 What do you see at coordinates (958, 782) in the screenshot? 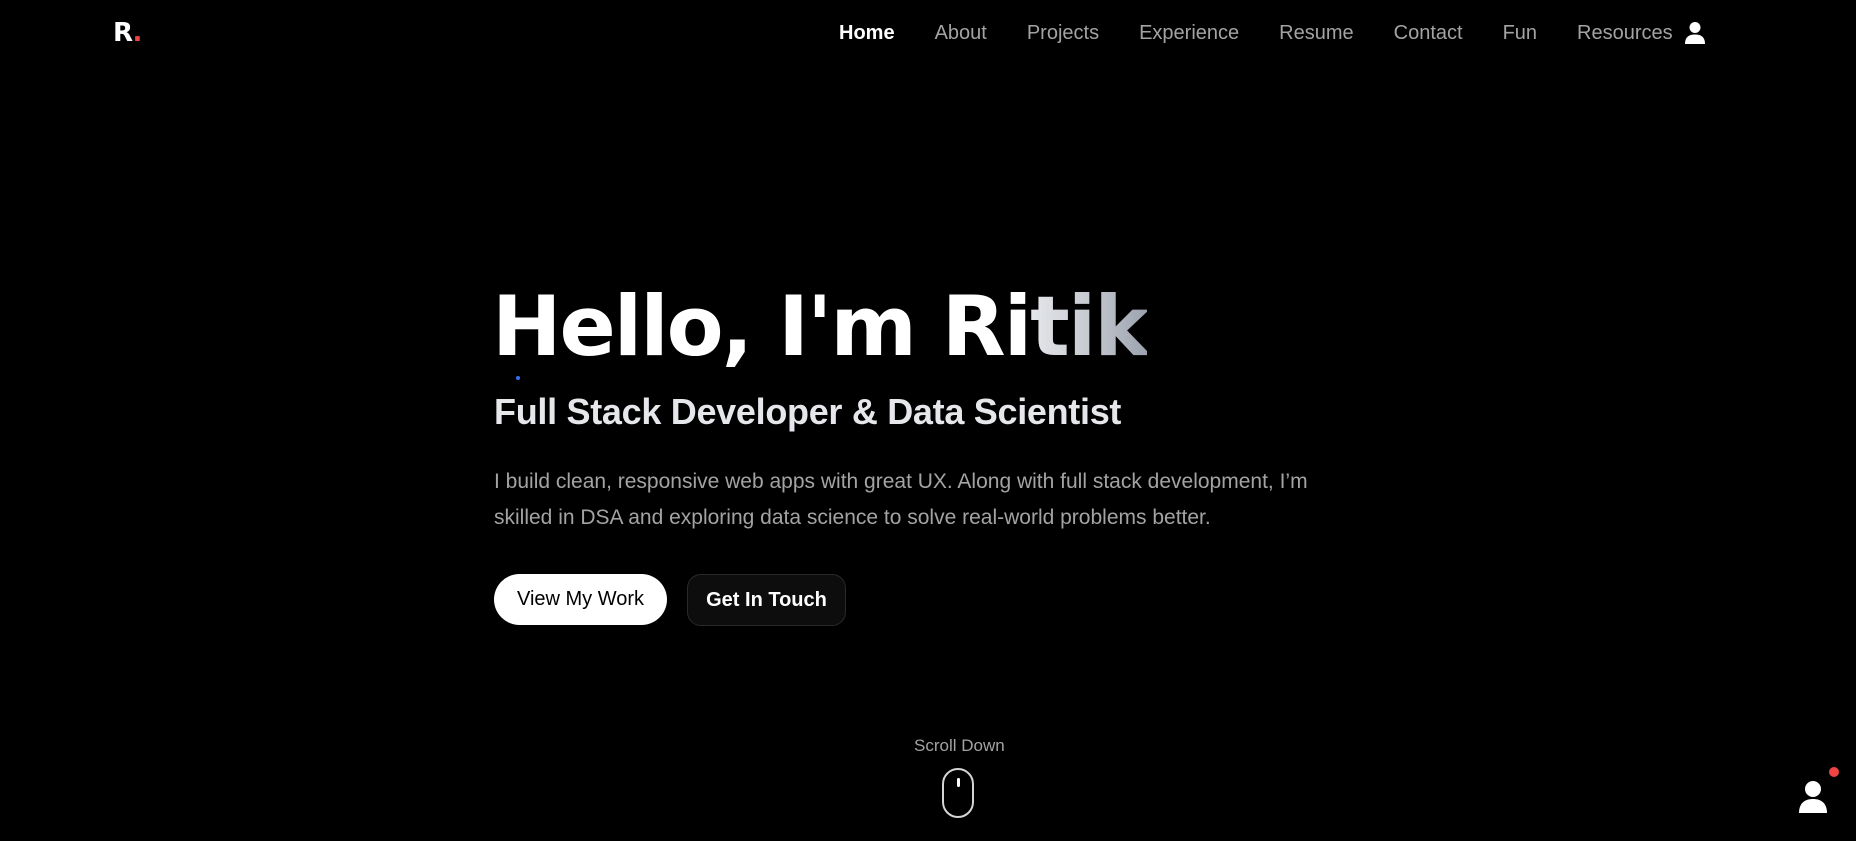
I see `mouse-wheel` at bounding box center [958, 782].